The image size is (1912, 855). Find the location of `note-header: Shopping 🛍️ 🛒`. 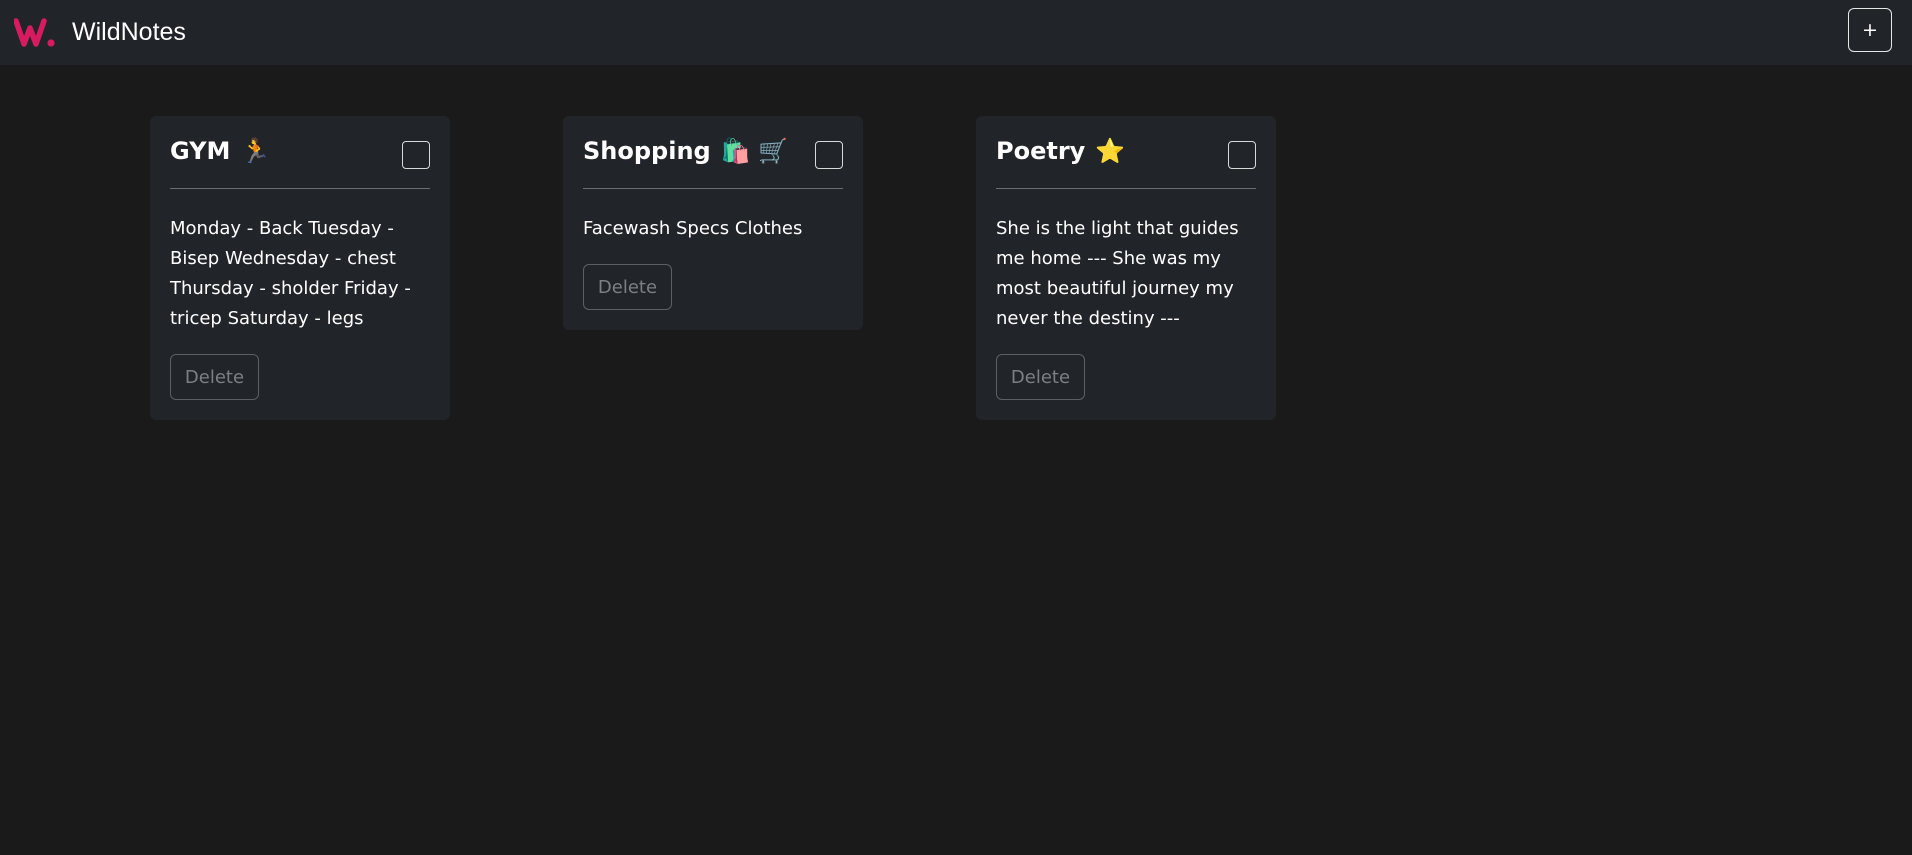

note-header: Shopping 🛍️ 🛒 is located at coordinates (713, 154).